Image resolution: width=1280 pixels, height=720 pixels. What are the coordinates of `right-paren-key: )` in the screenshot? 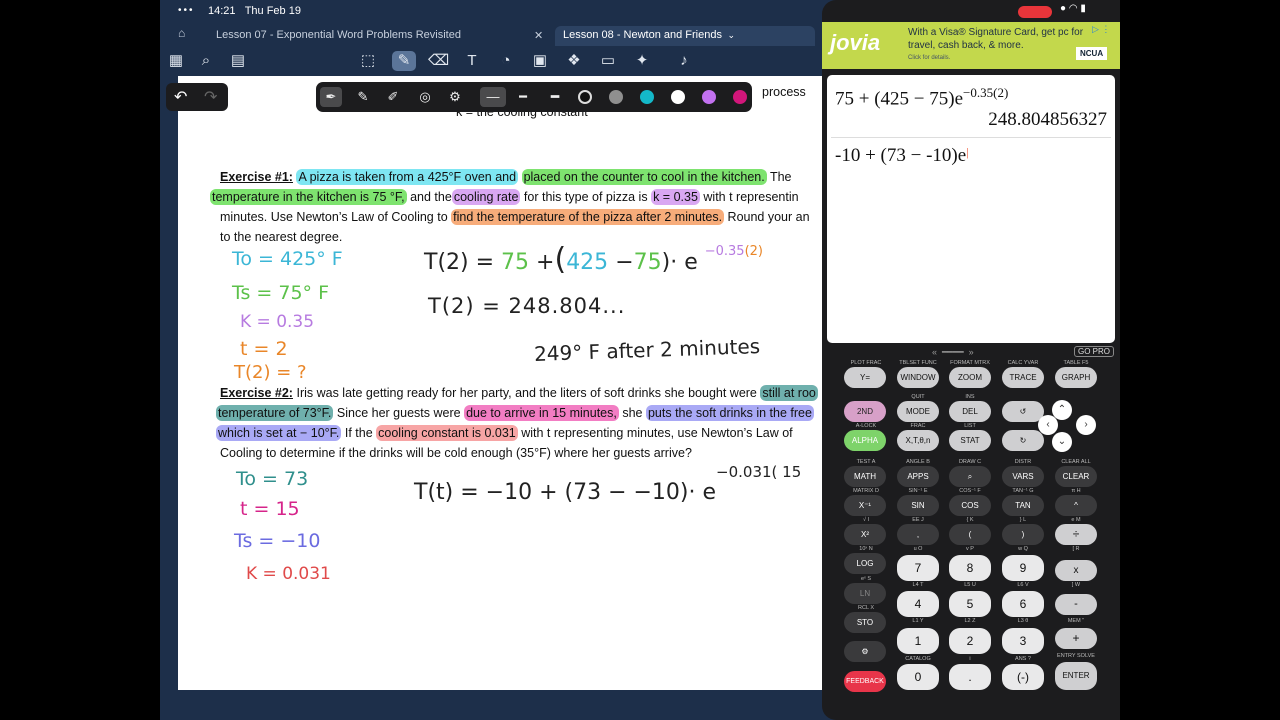 It's located at (1023, 534).